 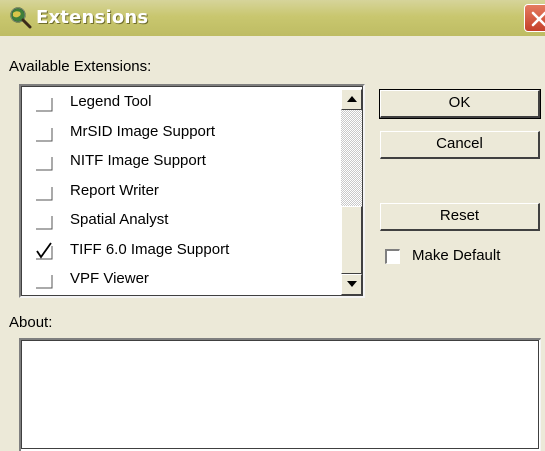 What do you see at coordinates (460, 104) in the screenshot?
I see `ok-button: OK` at bounding box center [460, 104].